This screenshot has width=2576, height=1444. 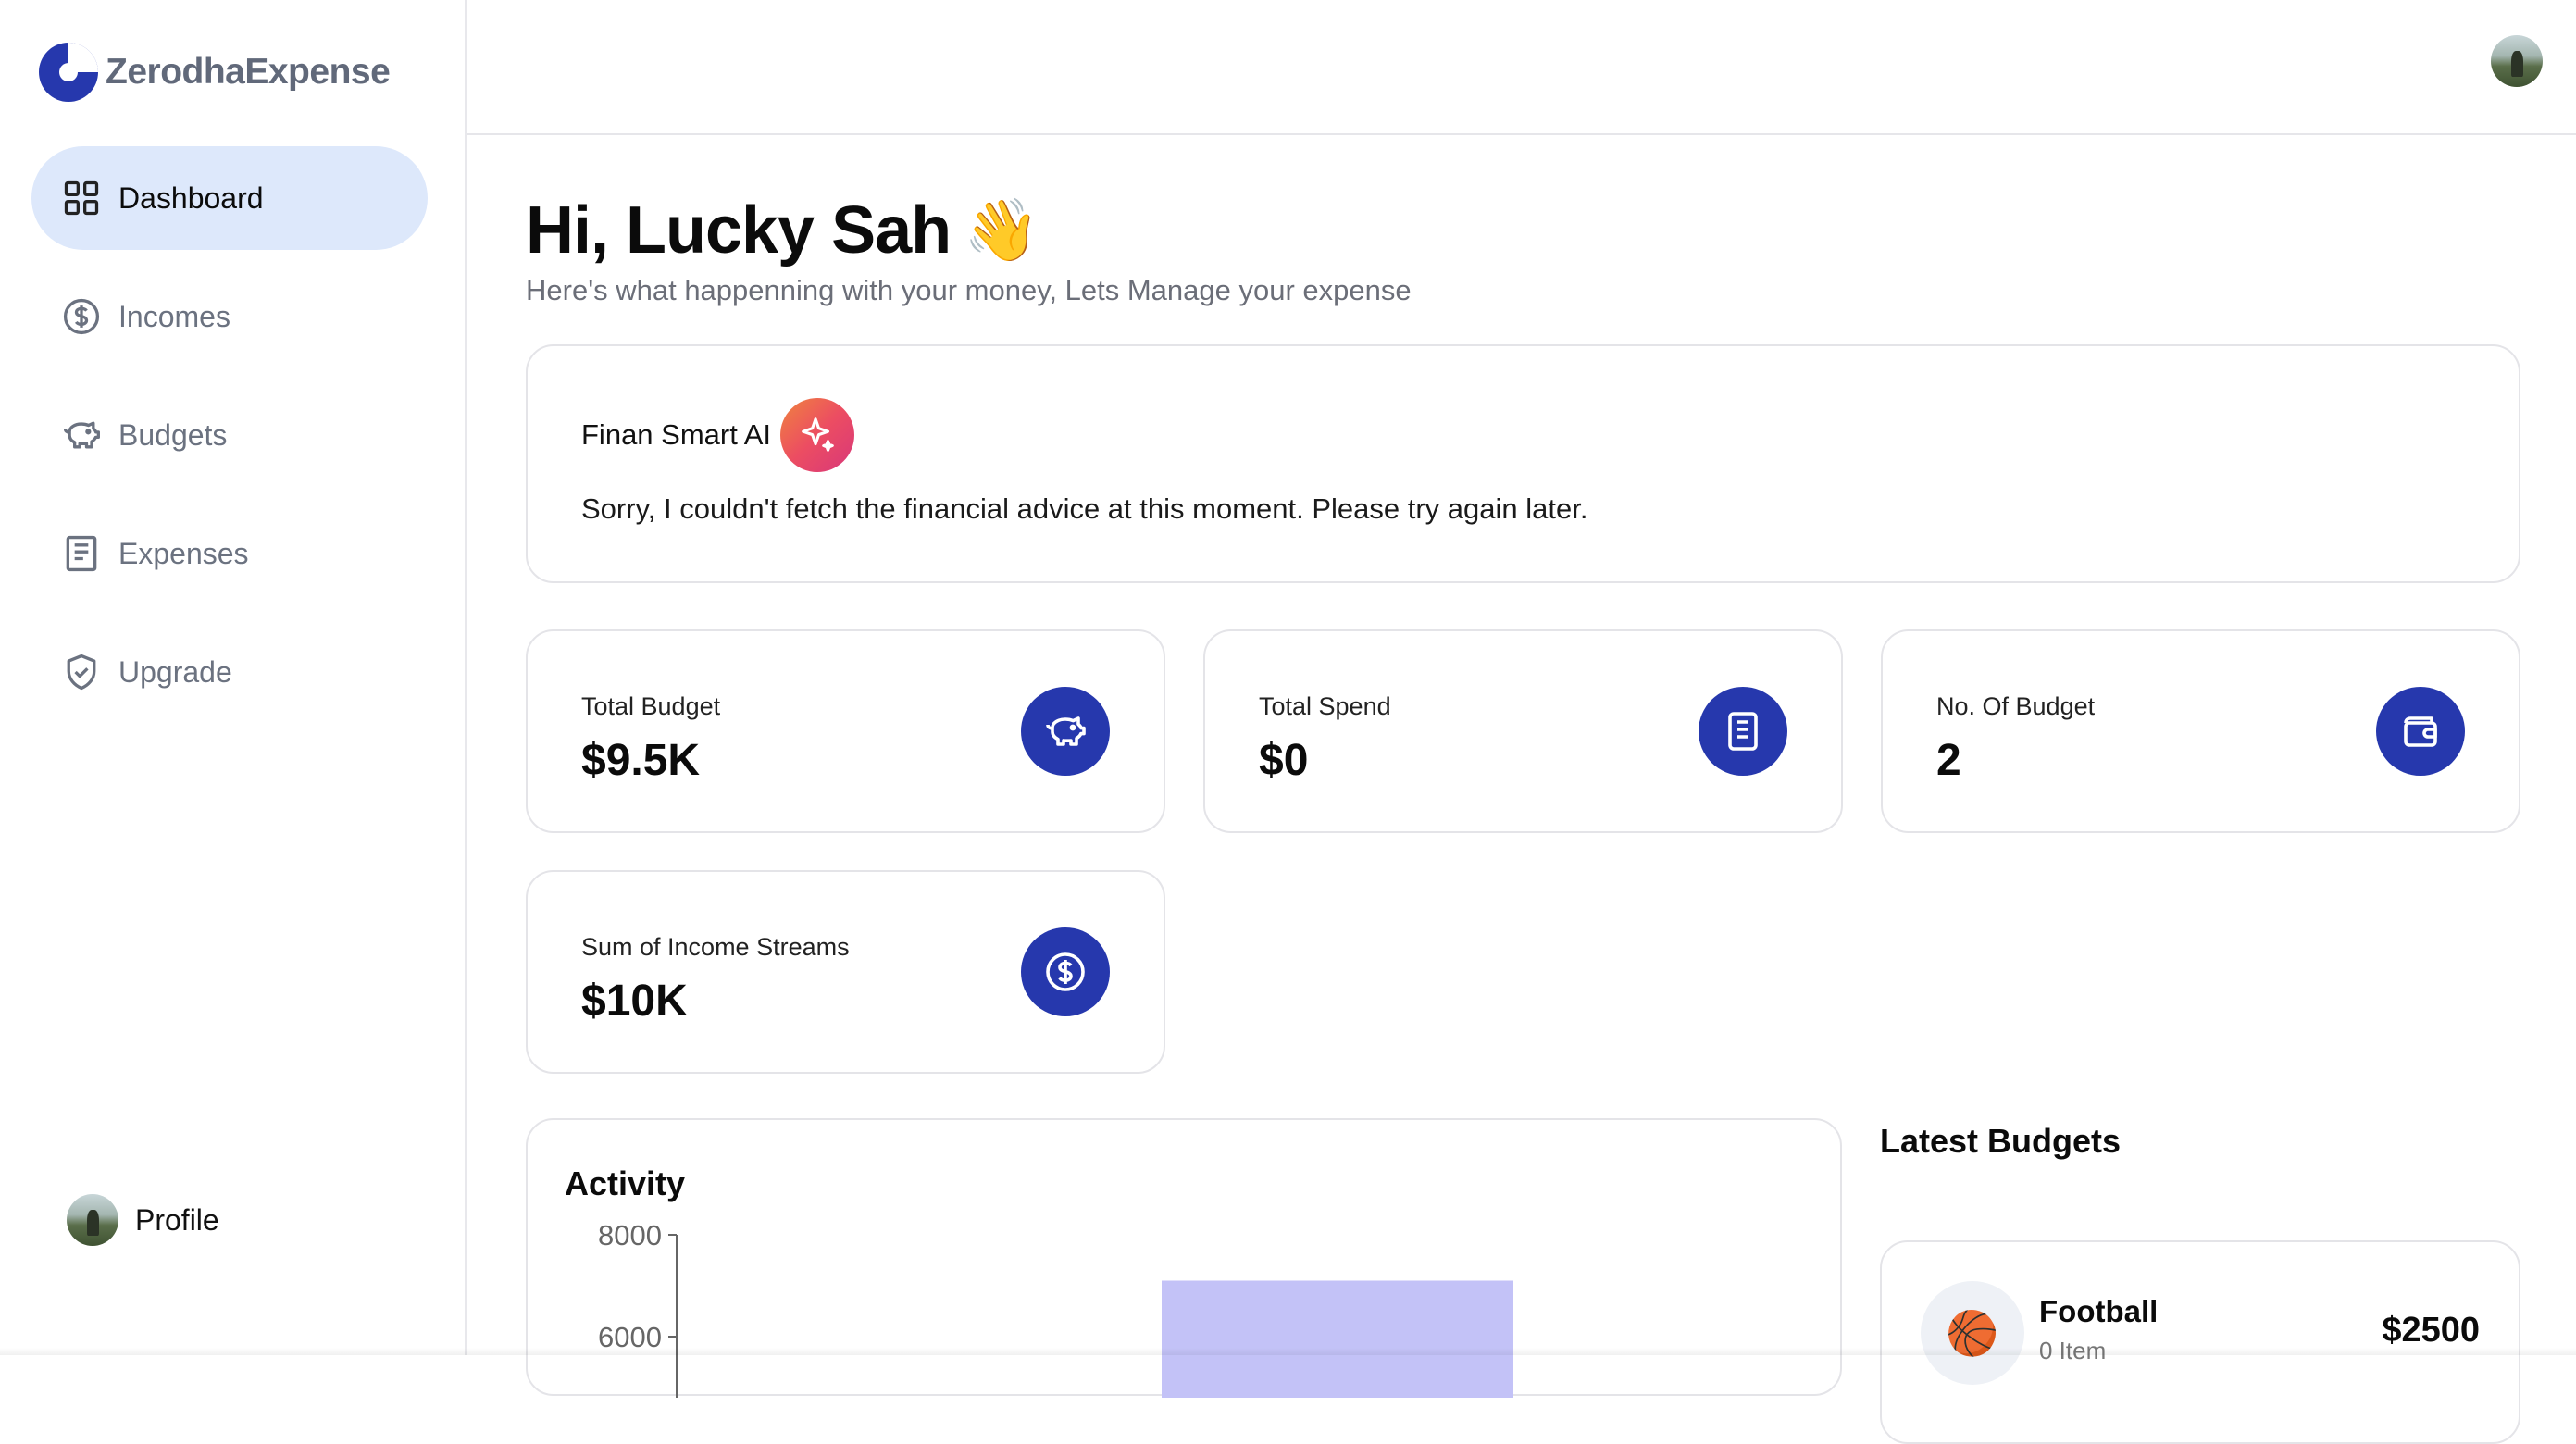 What do you see at coordinates (174, 316) in the screenshot?
I see `sidebar-item-label: Incomes` at bounding box center [174, 316].